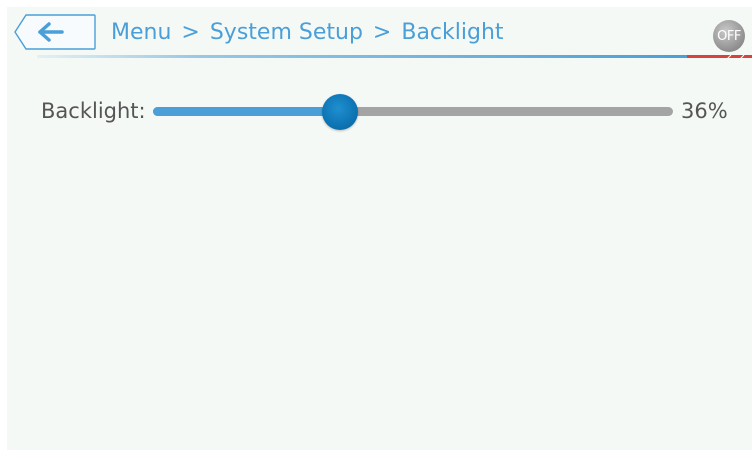  I want to click on backlight-label: Backlight:, so click(93, 111).